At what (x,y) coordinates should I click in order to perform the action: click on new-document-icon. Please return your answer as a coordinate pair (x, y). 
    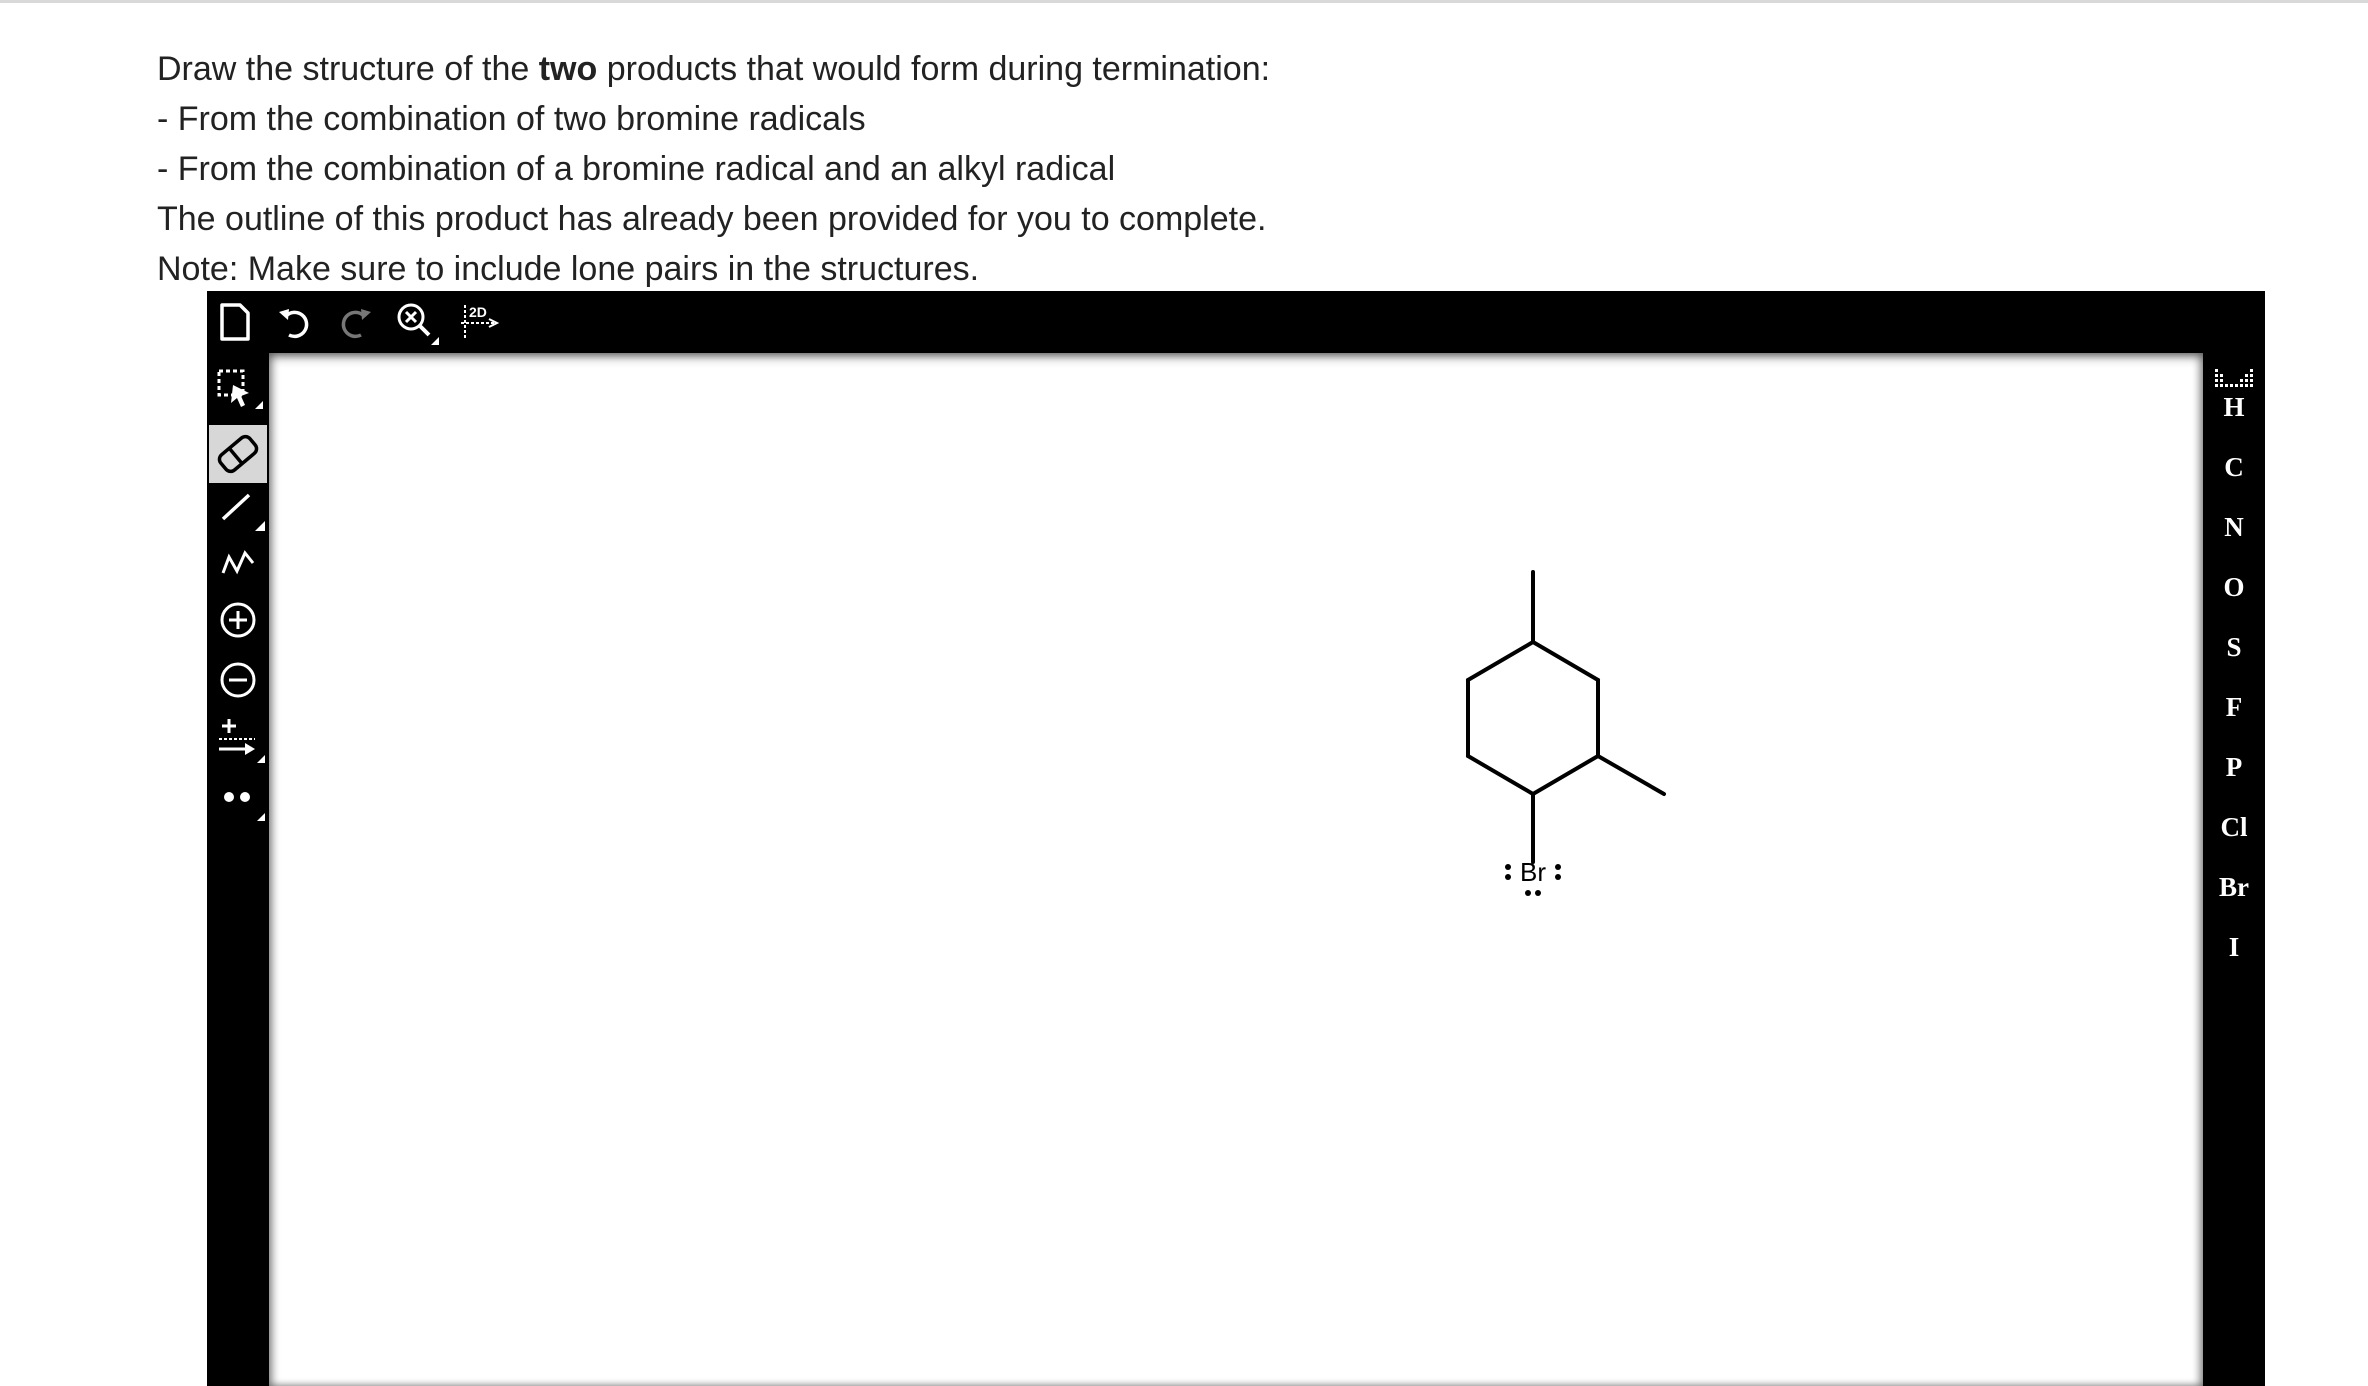
    Looking at the image, I should click on (235, 322).